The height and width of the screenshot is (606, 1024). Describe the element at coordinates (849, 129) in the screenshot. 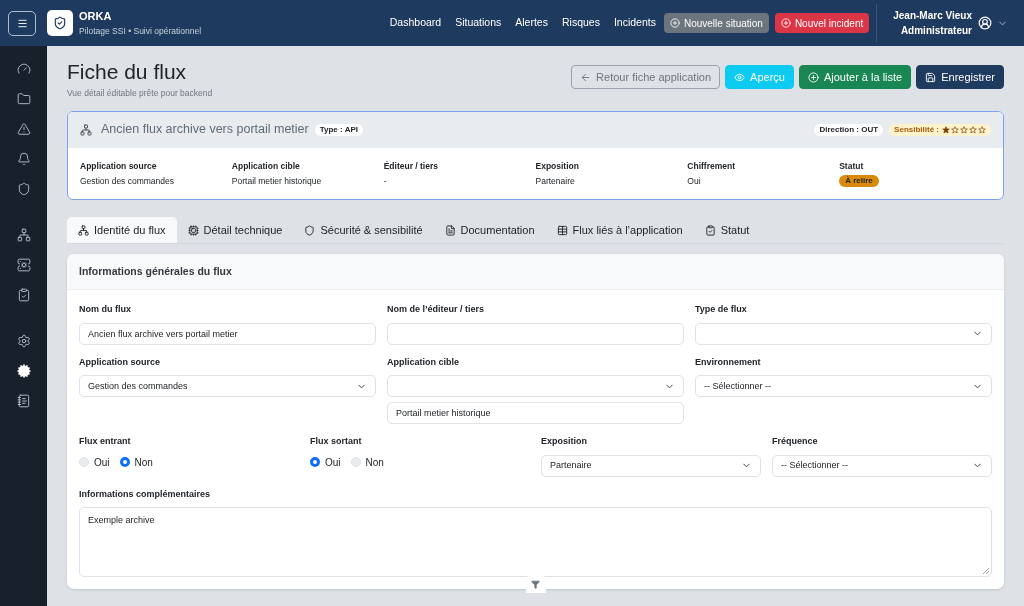

I see `direction-badge: Direction : OUT` at that location.